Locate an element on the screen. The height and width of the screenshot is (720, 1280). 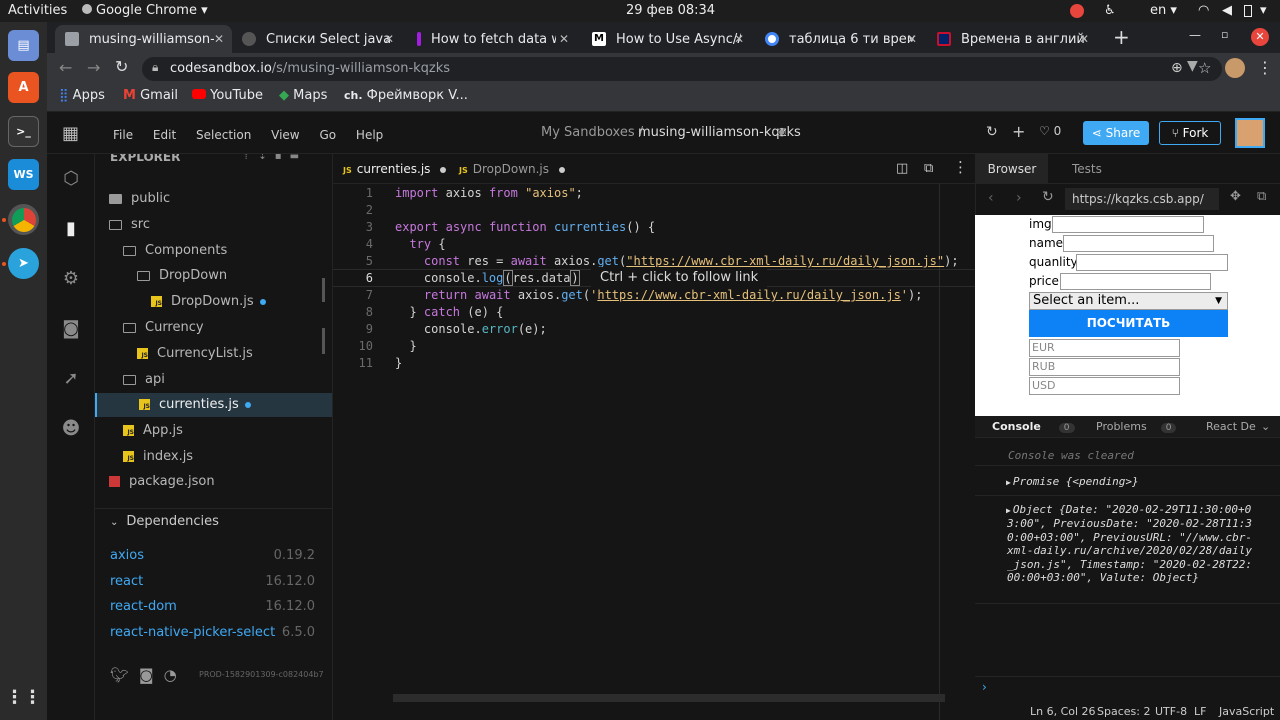
minimize-window-icon: — is located at coordinates (1195, 35).